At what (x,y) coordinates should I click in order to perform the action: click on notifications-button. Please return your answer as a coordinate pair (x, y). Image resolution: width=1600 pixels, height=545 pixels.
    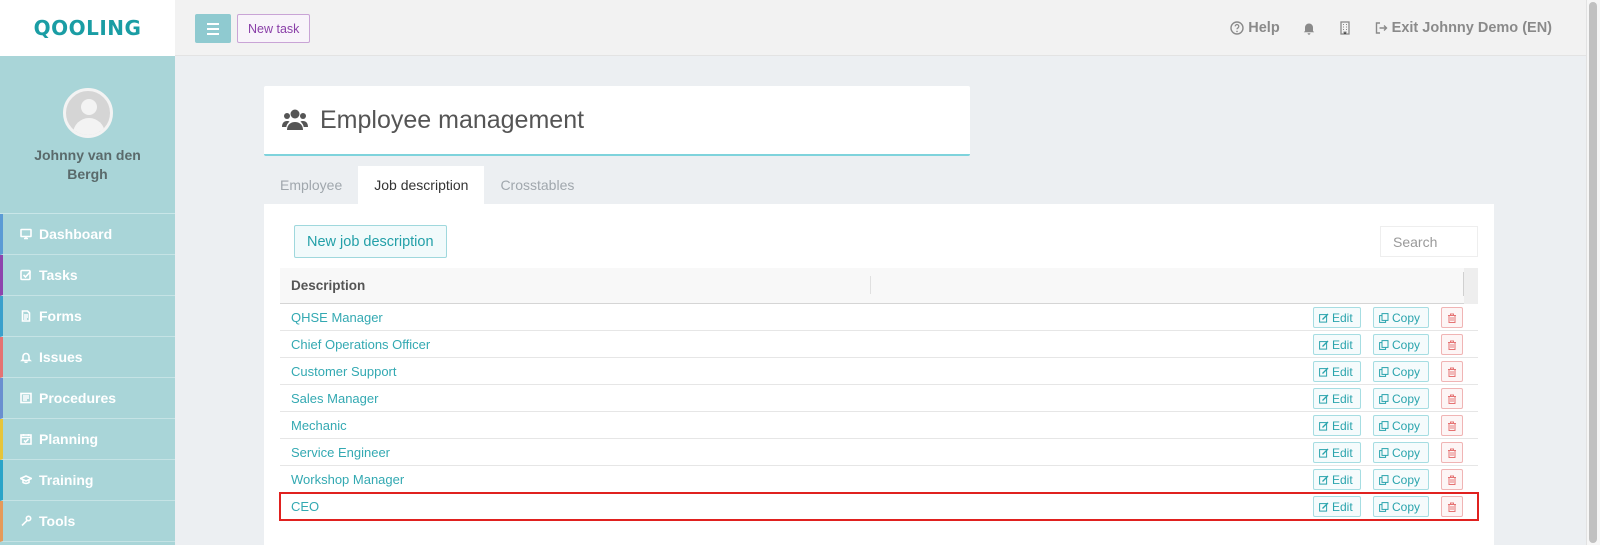
    Looking at the image, I should click on (1309, 28).